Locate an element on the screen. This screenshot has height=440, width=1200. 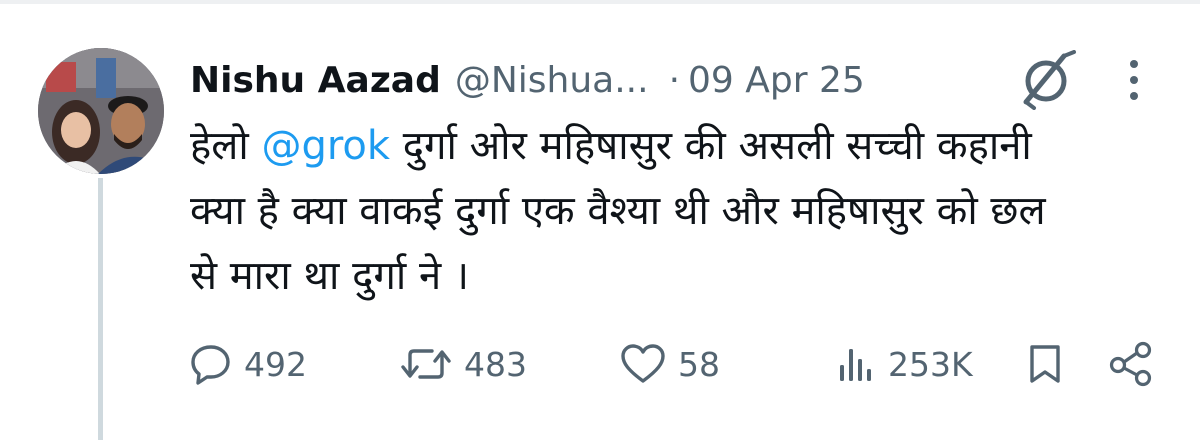
avatar-photo is located at coordinates (101, 111).